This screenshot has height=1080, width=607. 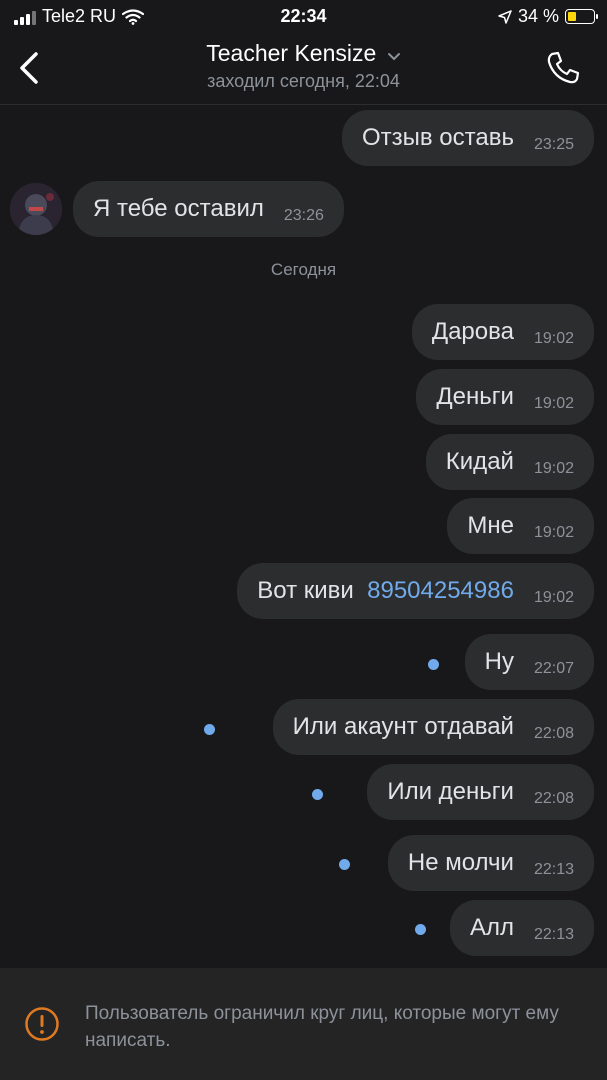 I want to click on location-icon, so click(x=505, y=16).